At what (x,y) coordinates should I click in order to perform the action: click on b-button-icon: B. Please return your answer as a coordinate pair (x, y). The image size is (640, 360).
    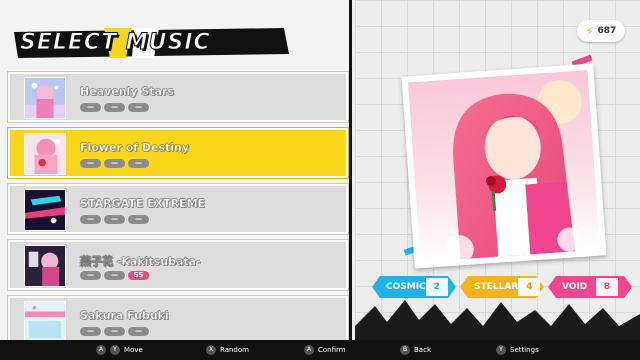
    Looking at the image, I should click on (405, 350).